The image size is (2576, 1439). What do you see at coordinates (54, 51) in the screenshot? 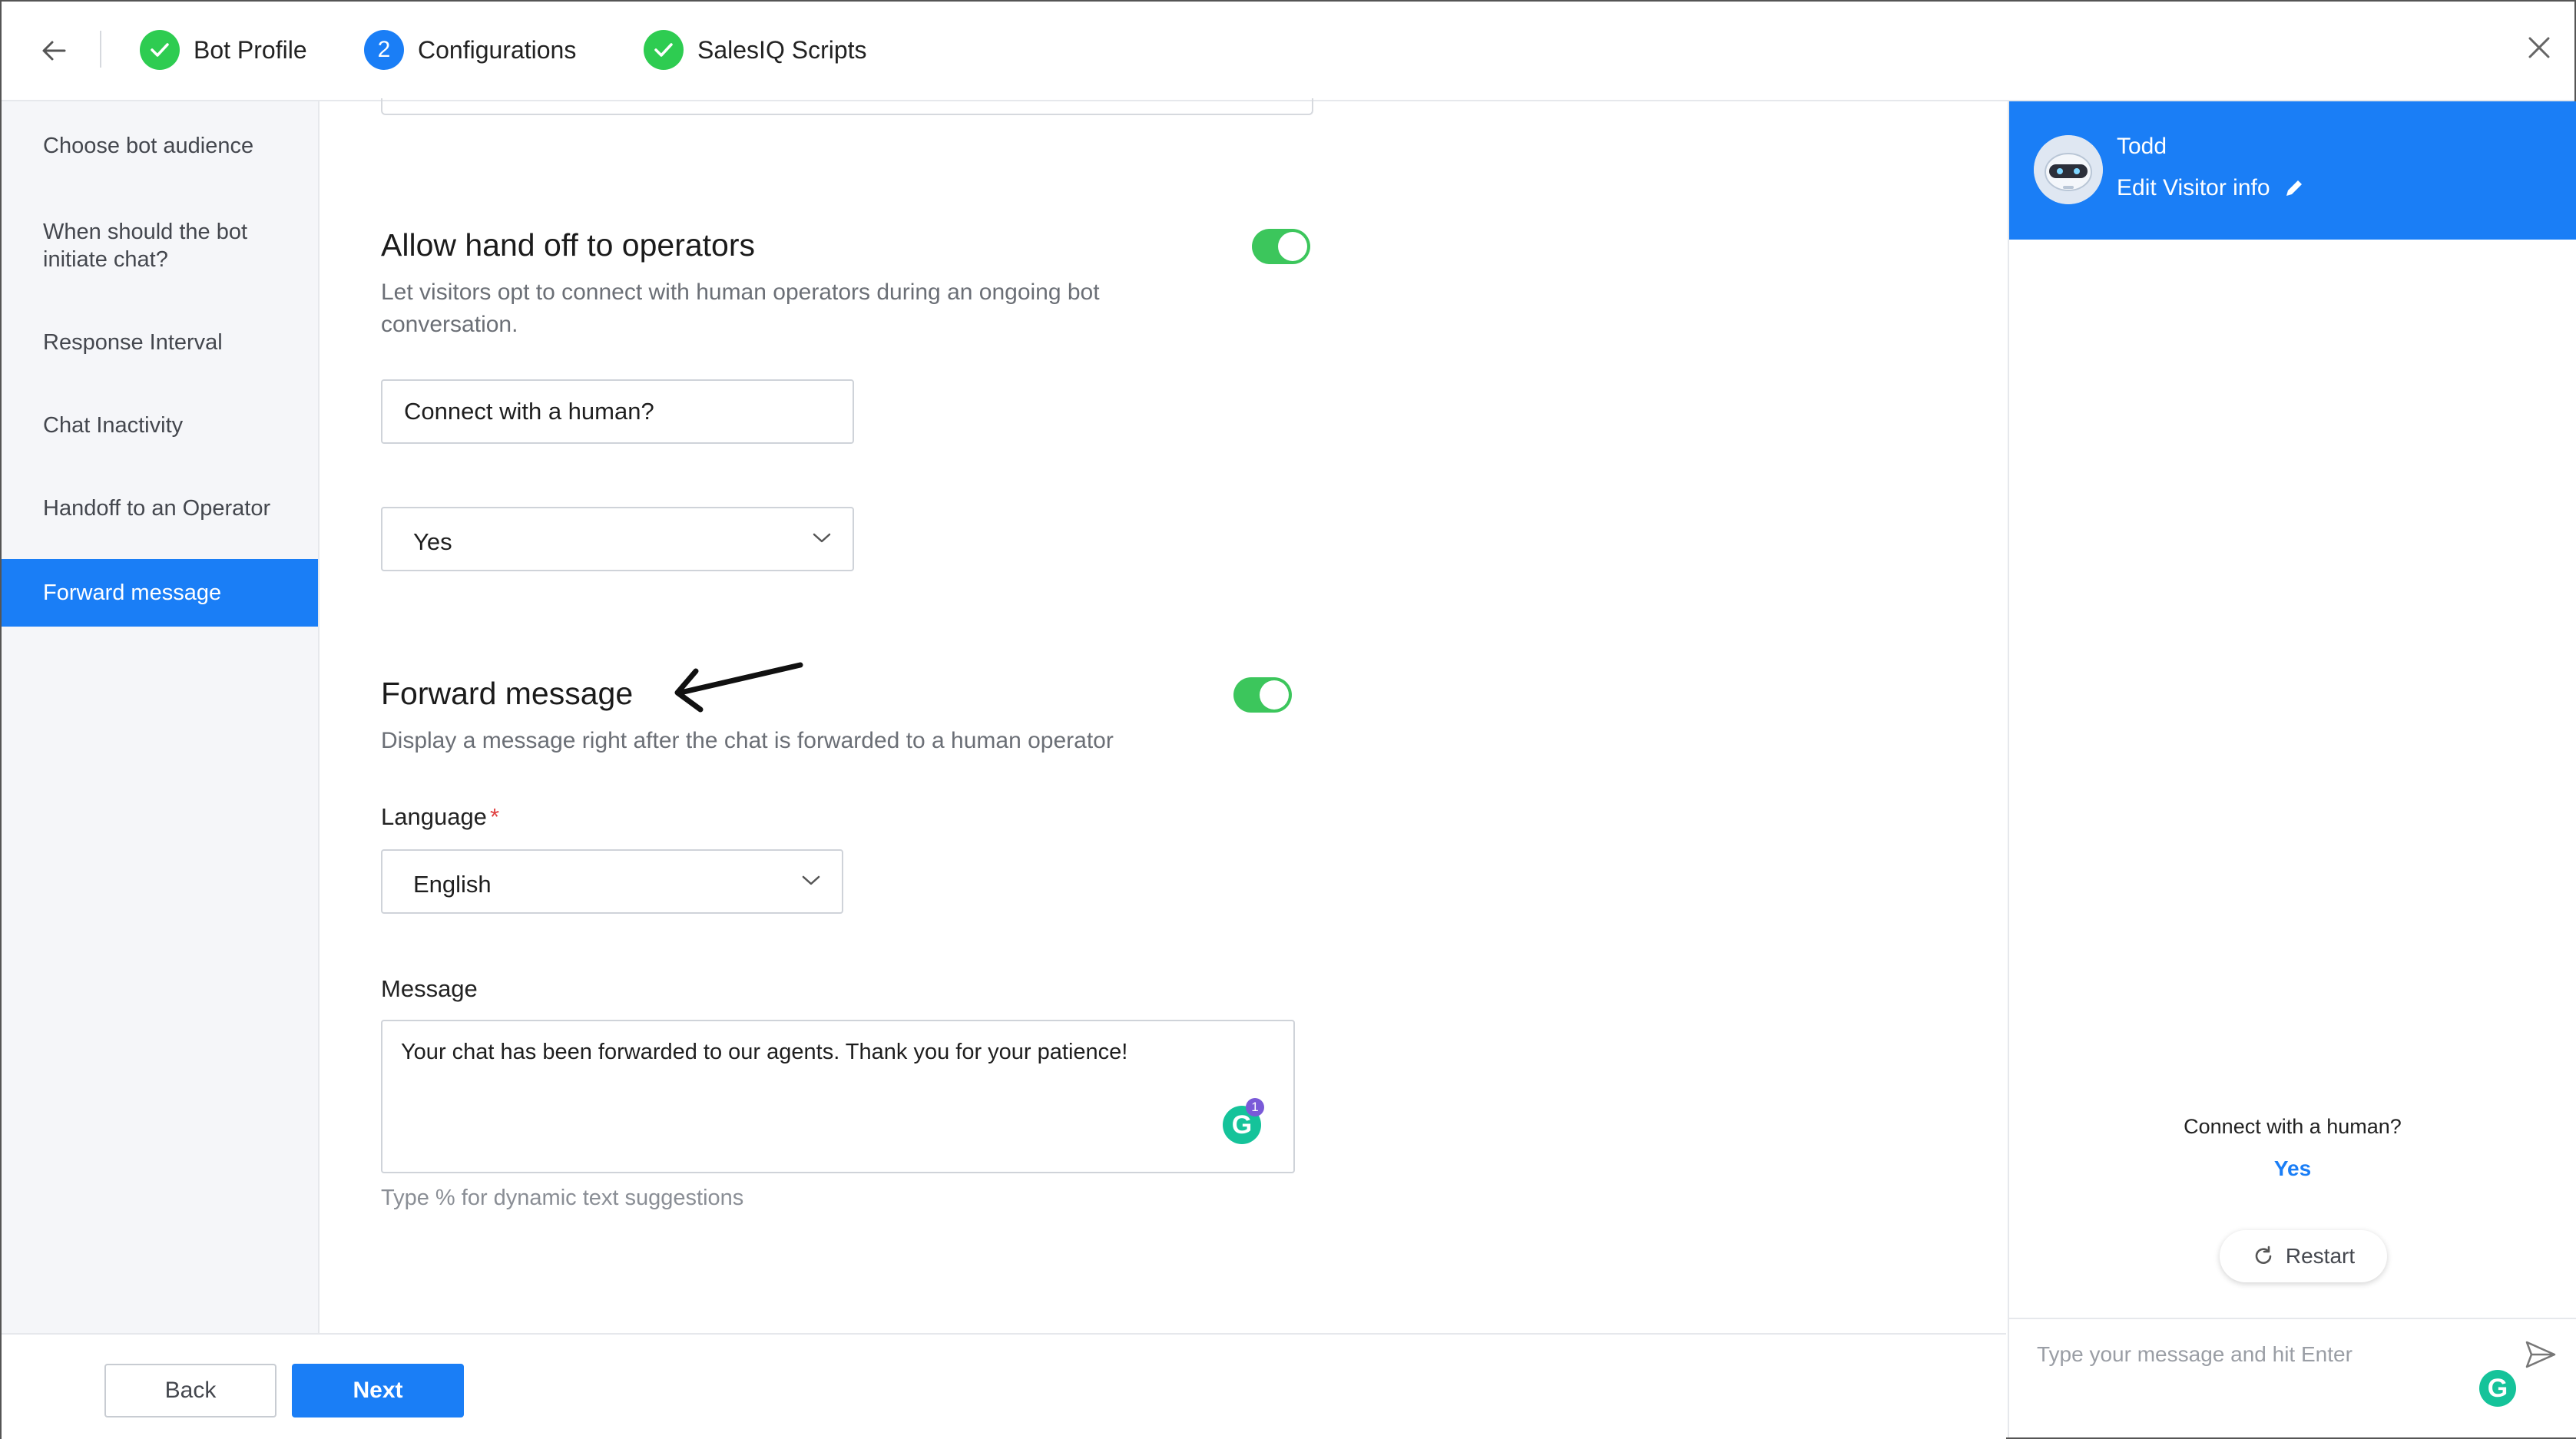
I see `back-arrow-icon` at bounding box center [54, 51].